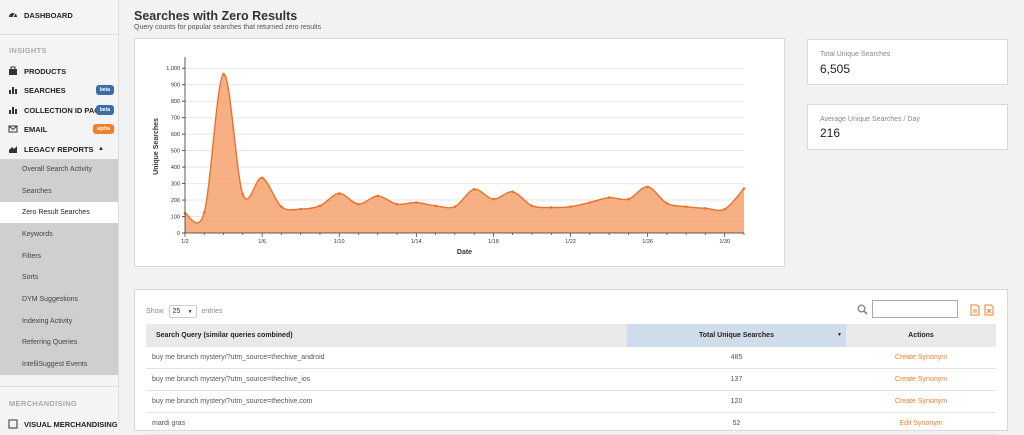  What do you see at coordinates (464, 252) in the screenshot?
I see `x-axis-label: Date` at bounding box center [464, 252].